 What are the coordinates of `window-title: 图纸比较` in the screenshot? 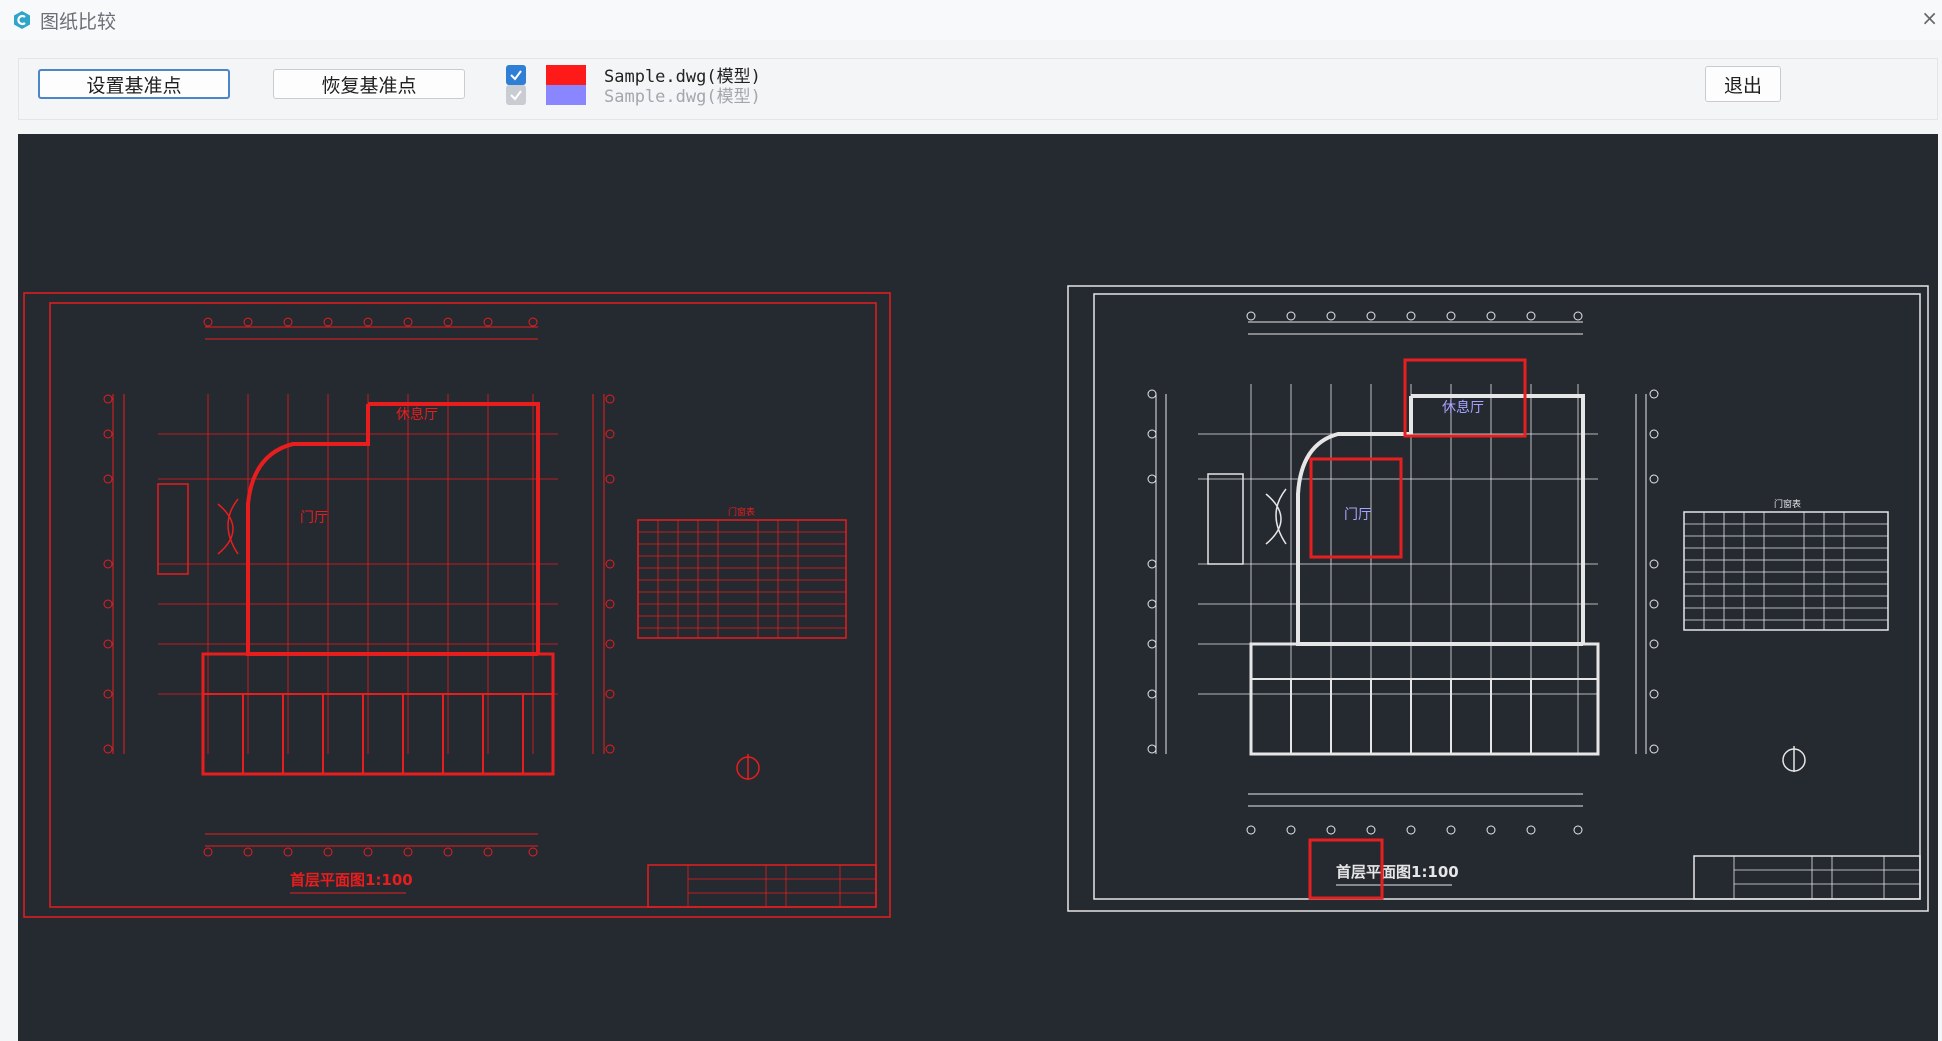 It's located at (78, 21).